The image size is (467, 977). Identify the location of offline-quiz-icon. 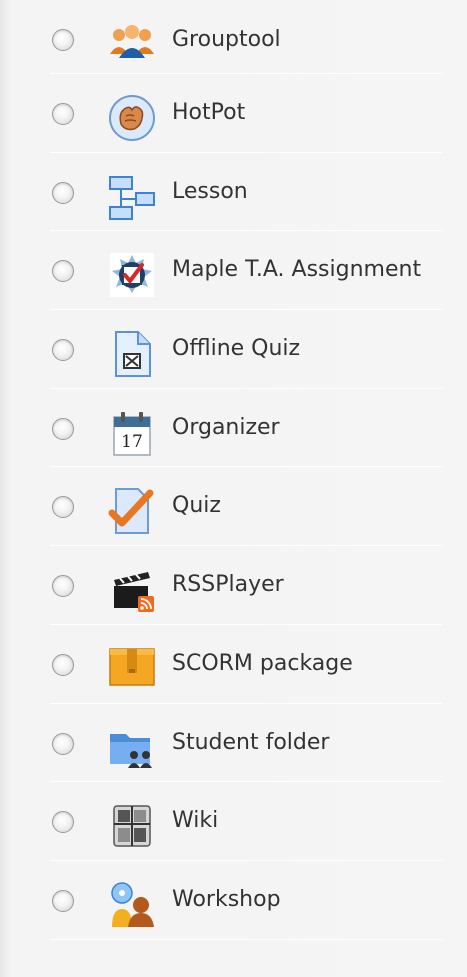
(132, 354).